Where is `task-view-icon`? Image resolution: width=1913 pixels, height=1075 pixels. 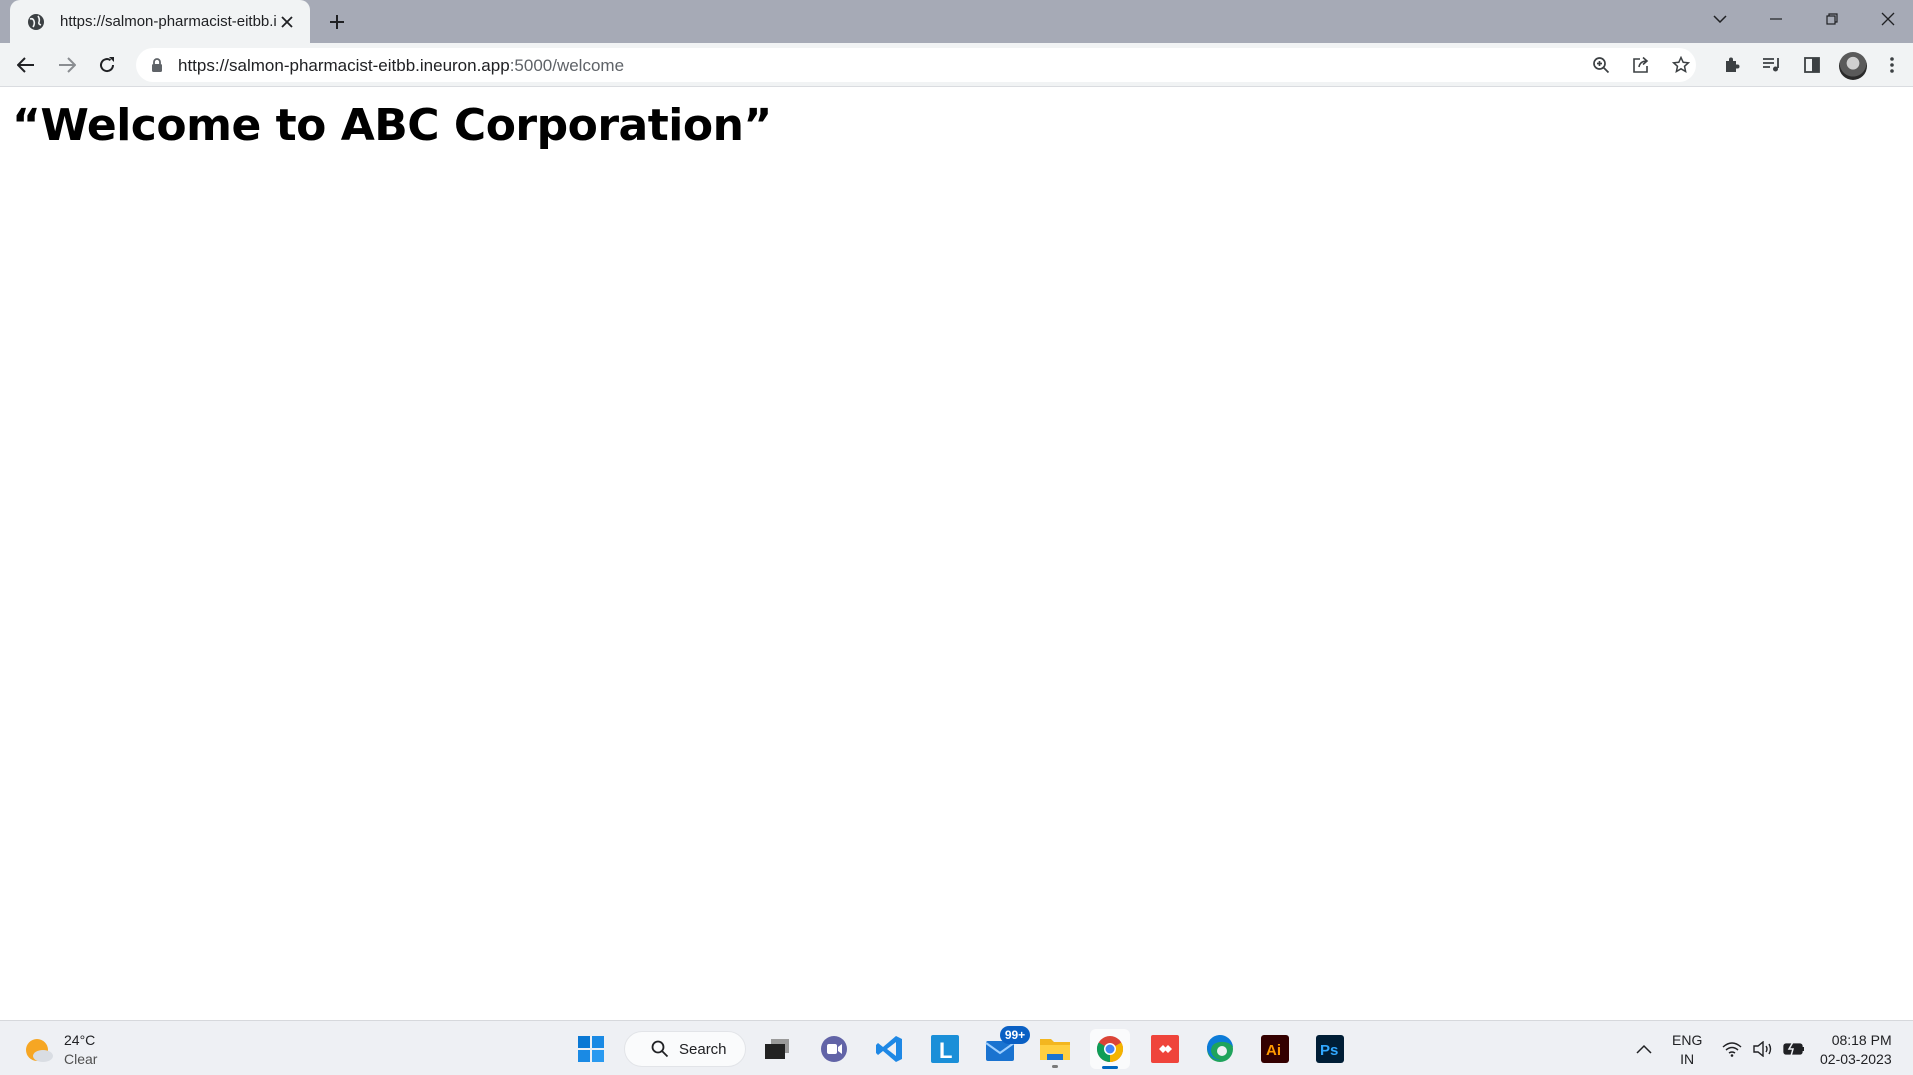
task-view-icon is located at coordinates (777, 1049).